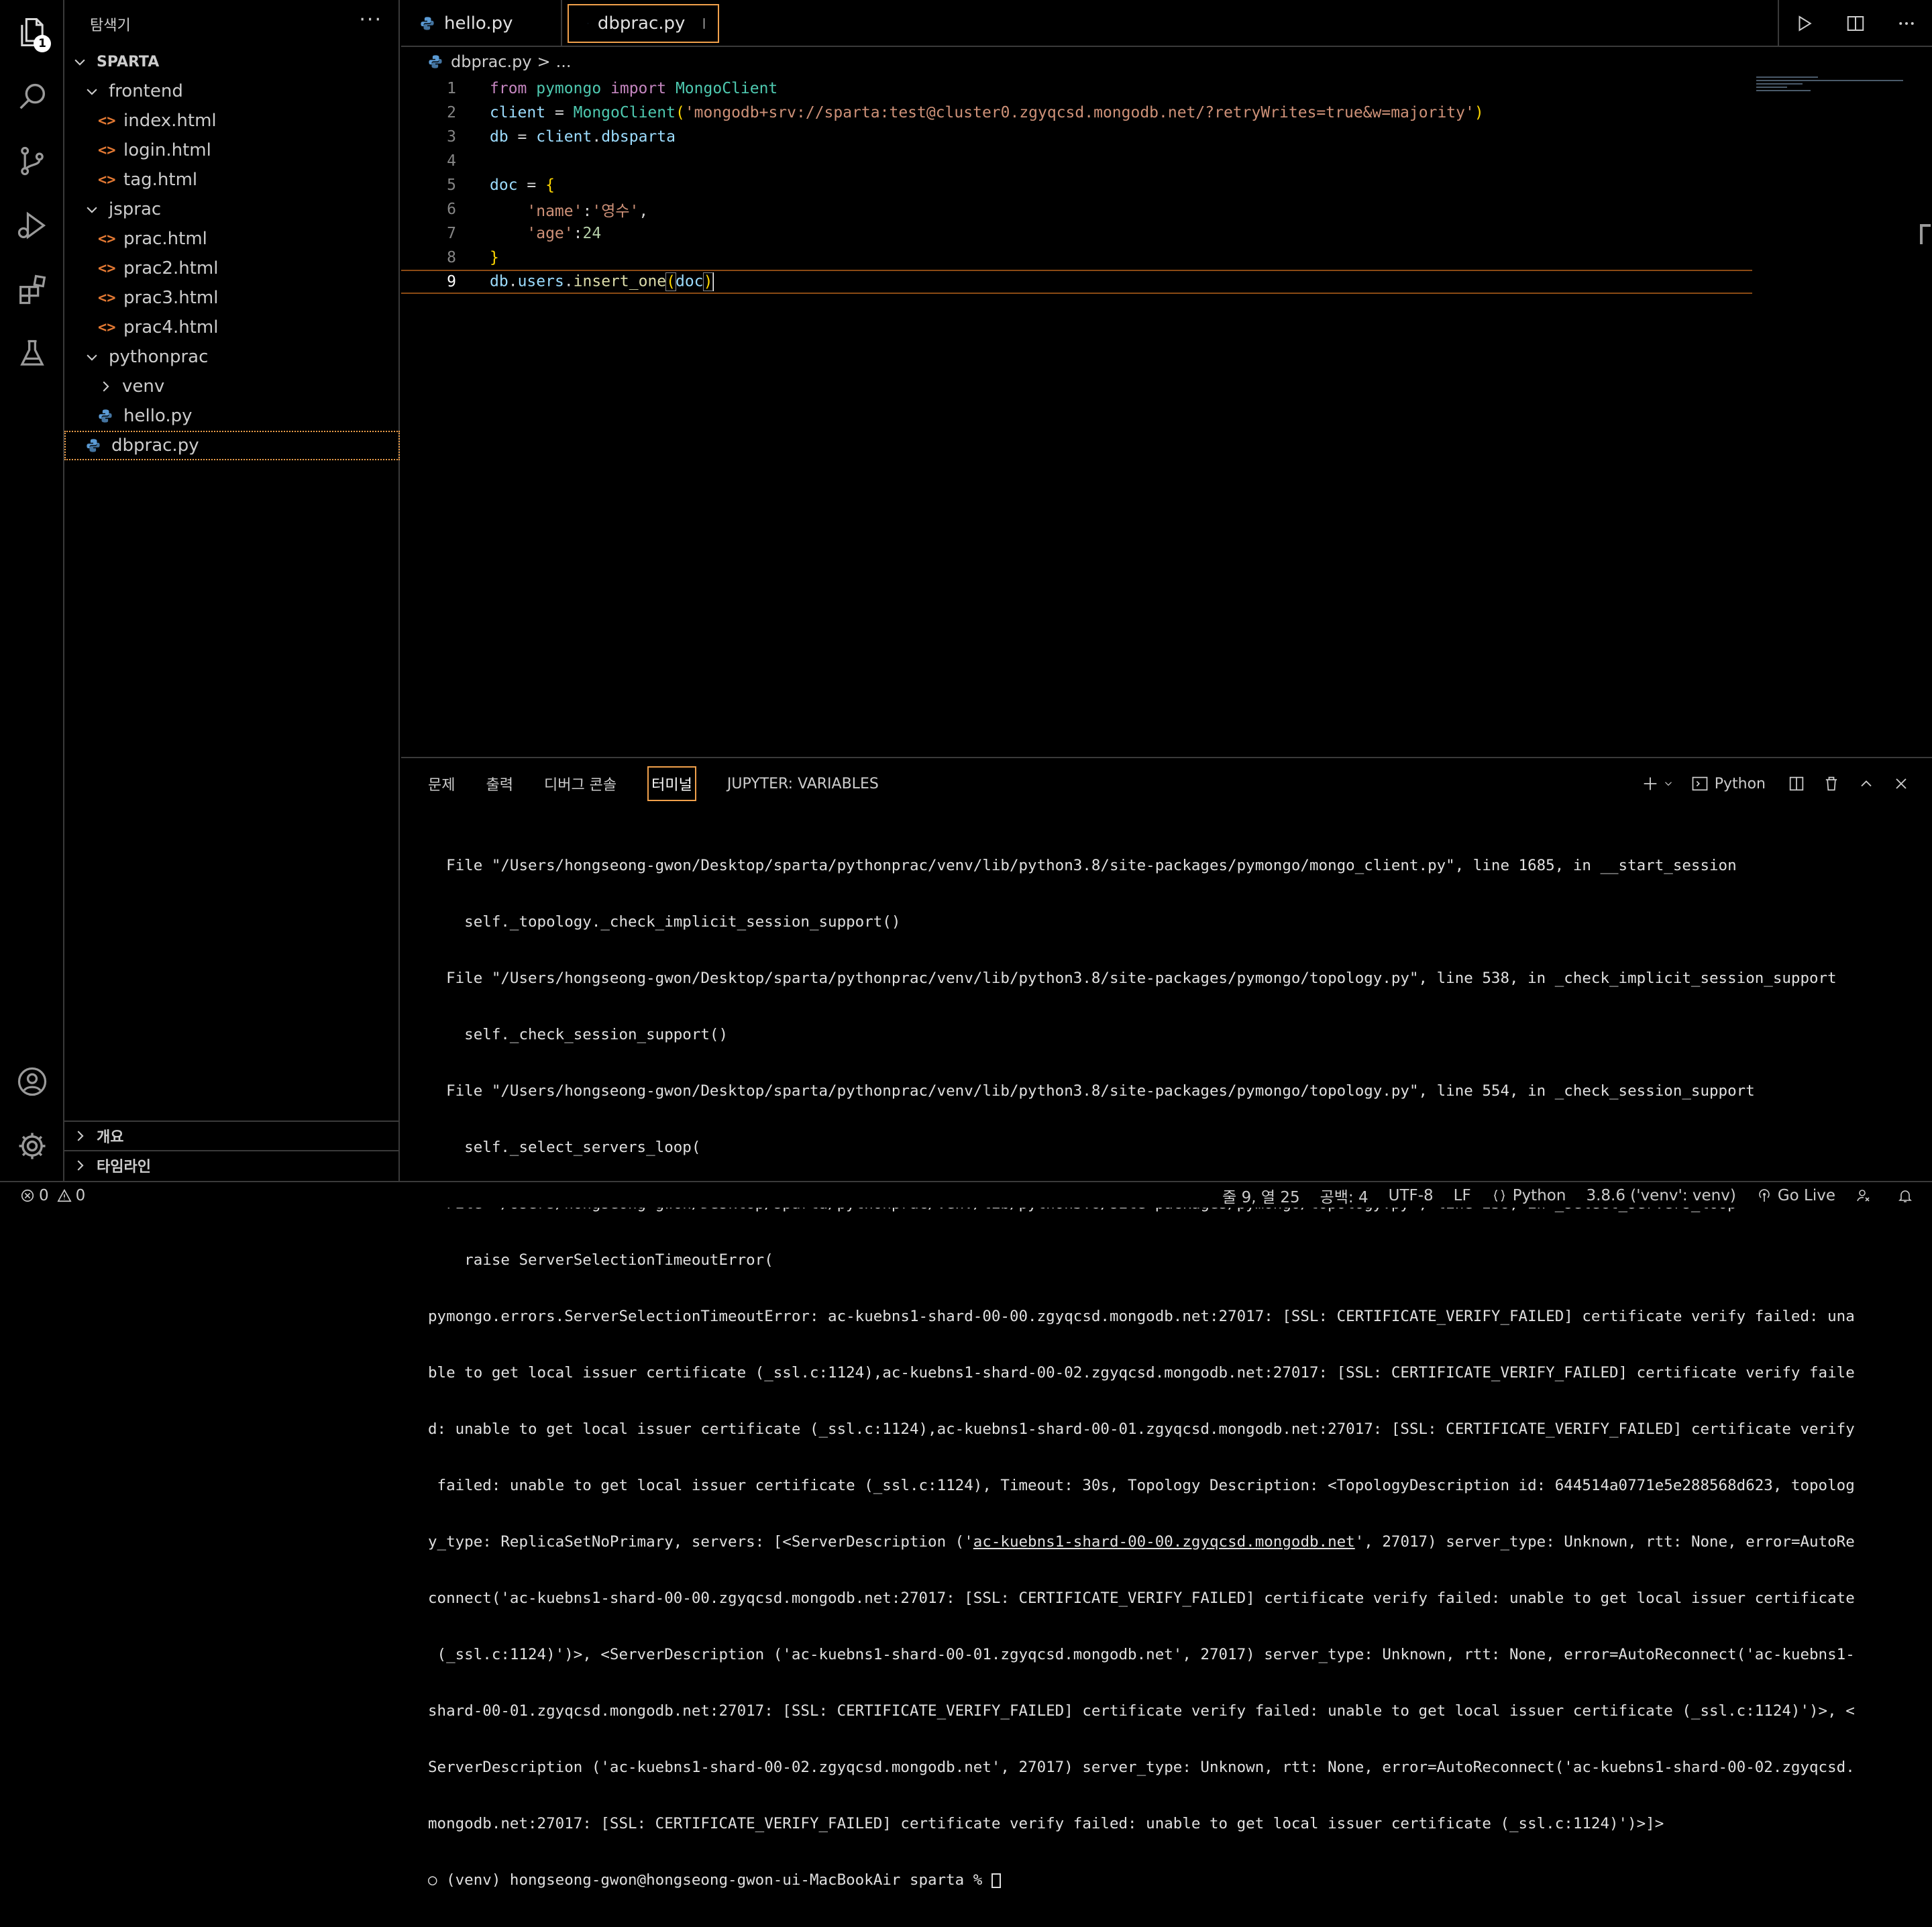 The image size is (1932, 1927). Describe the element at coordinates (232, 180) in the screenshot. I see `file-tag-html: <> tag.html` at that location.